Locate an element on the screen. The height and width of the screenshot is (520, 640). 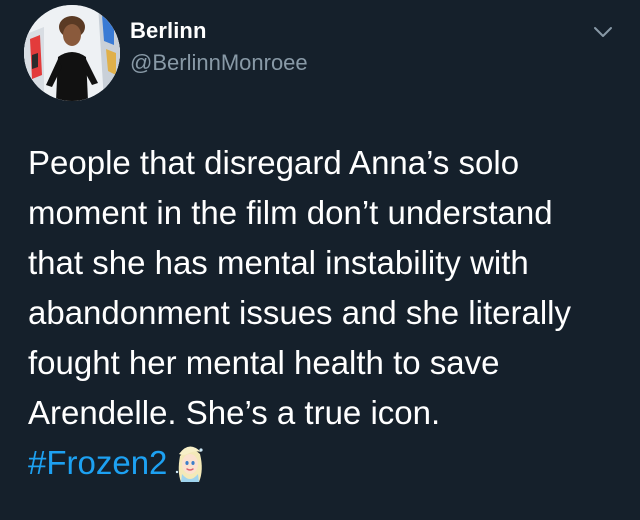
tweet-text-line: Arendelle. She’s a true icon. is located at coordinates (234, 412).